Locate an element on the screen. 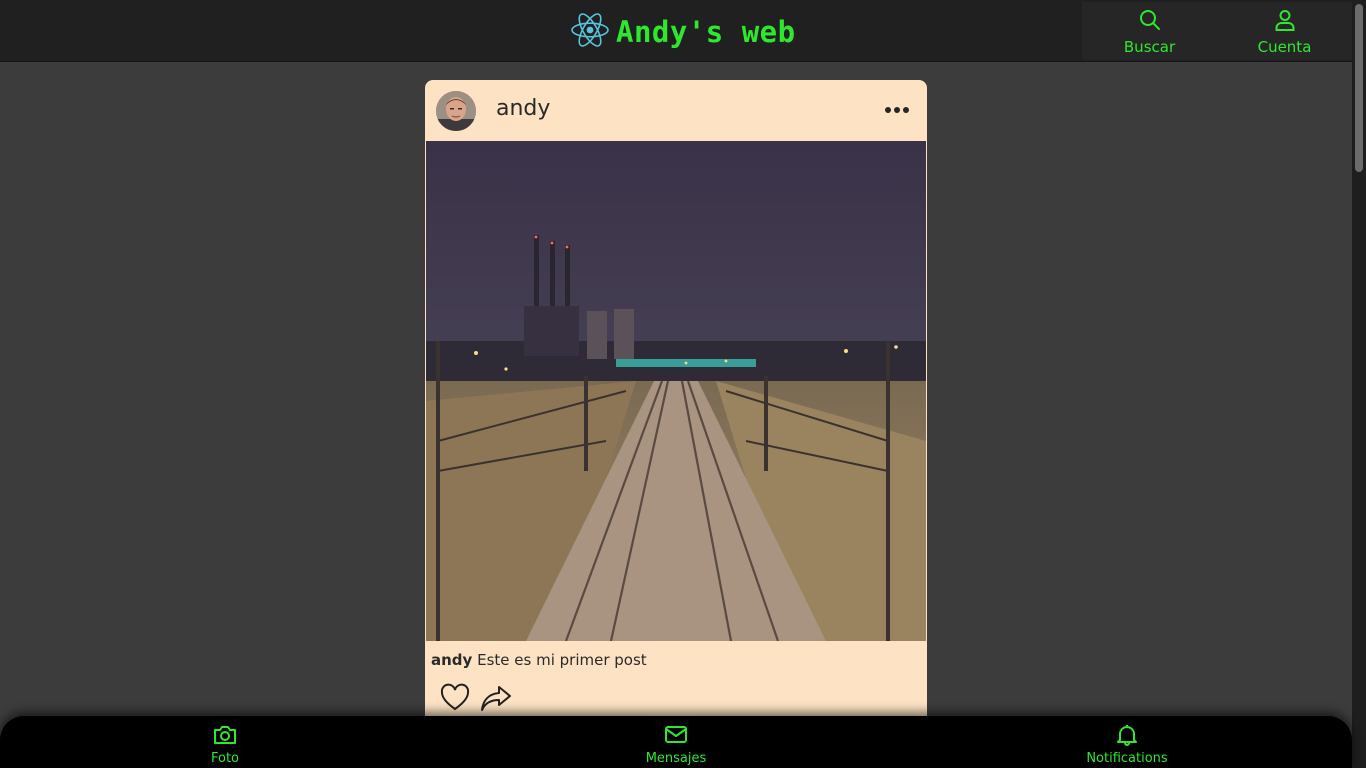 The height and width of the screenshot is (768, 1366). react-logo-icon is located at coordinates (590, 32).